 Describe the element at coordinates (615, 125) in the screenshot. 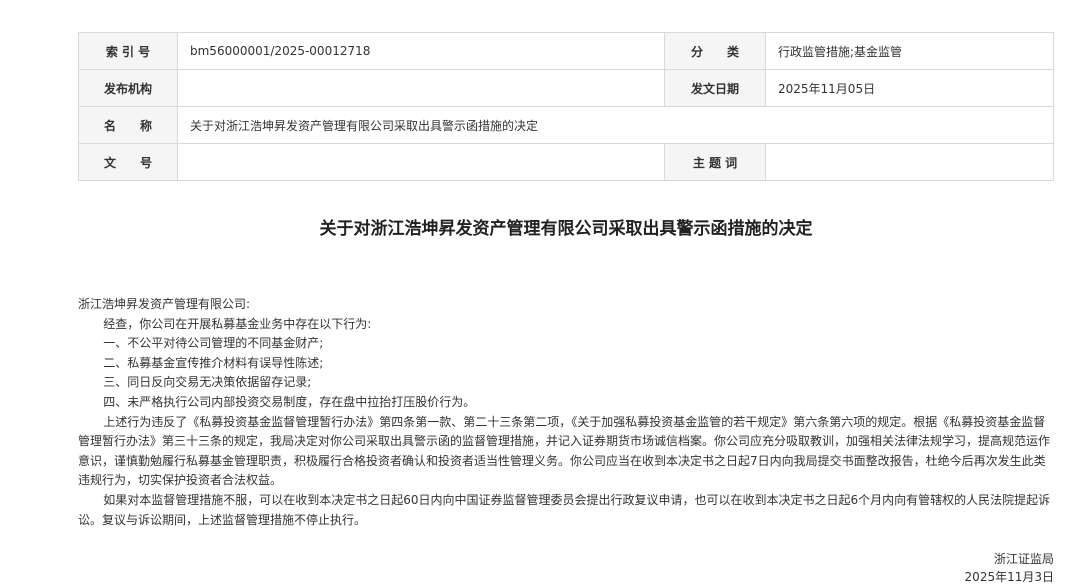

I see `name-value: 关于对浙江浩坤昇发资产管理有限公司采取出具警示函措施的决定` at that location.